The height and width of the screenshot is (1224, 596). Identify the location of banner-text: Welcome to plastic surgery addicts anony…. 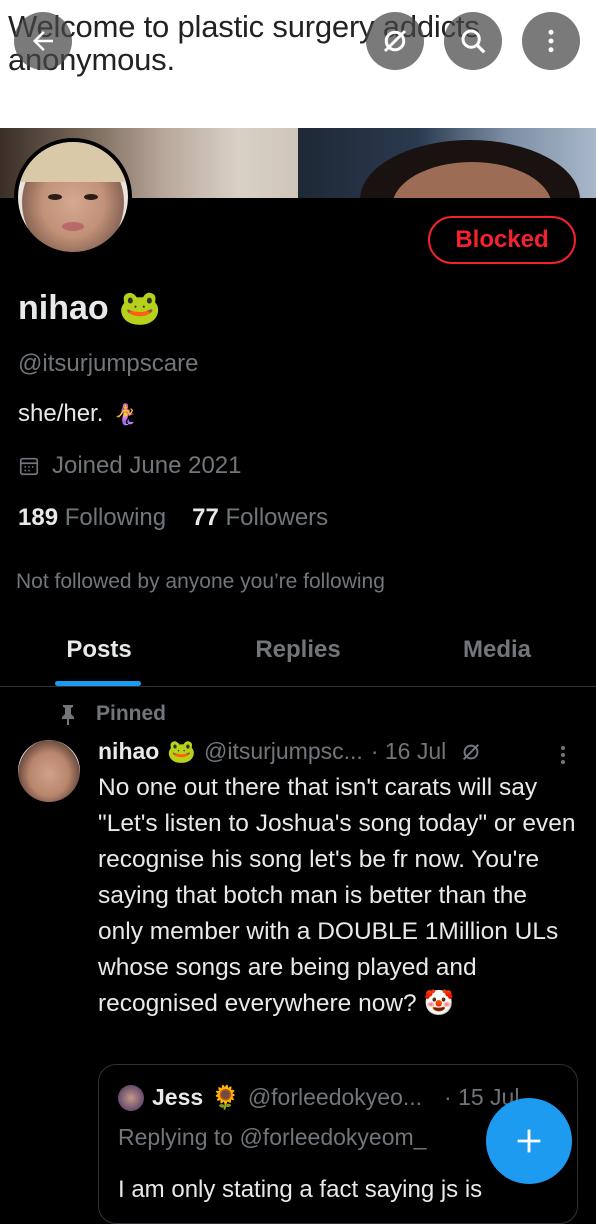
(244, 43).